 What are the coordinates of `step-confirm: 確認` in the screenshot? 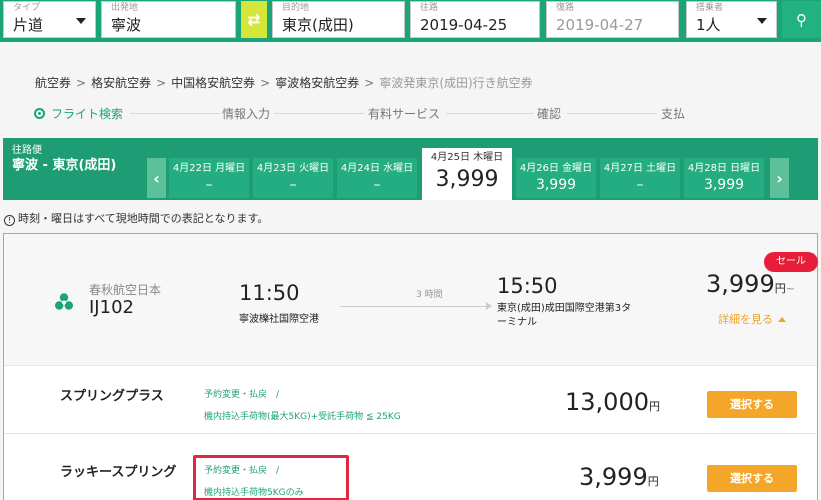 It's located at (549, 114).